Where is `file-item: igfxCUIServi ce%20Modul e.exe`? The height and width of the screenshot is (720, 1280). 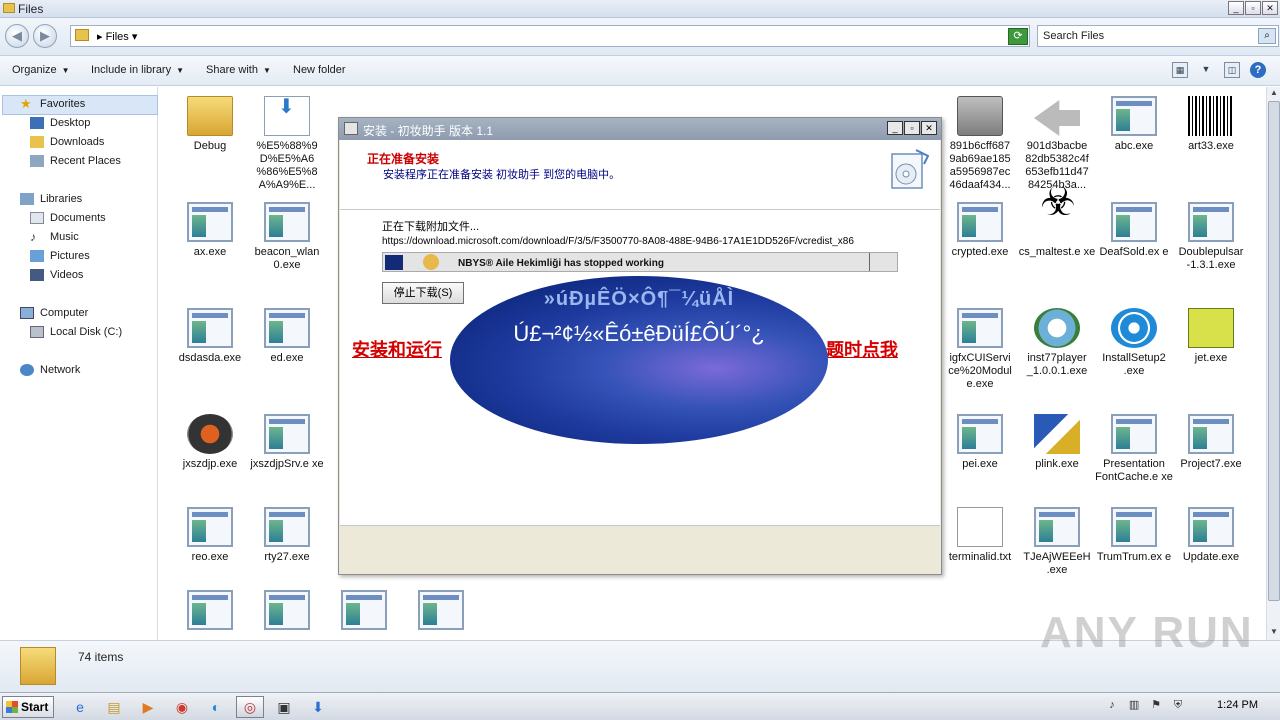 file-item: igfxCUIServi ce%20Modul e.exe is located at coordinates (980, 349).